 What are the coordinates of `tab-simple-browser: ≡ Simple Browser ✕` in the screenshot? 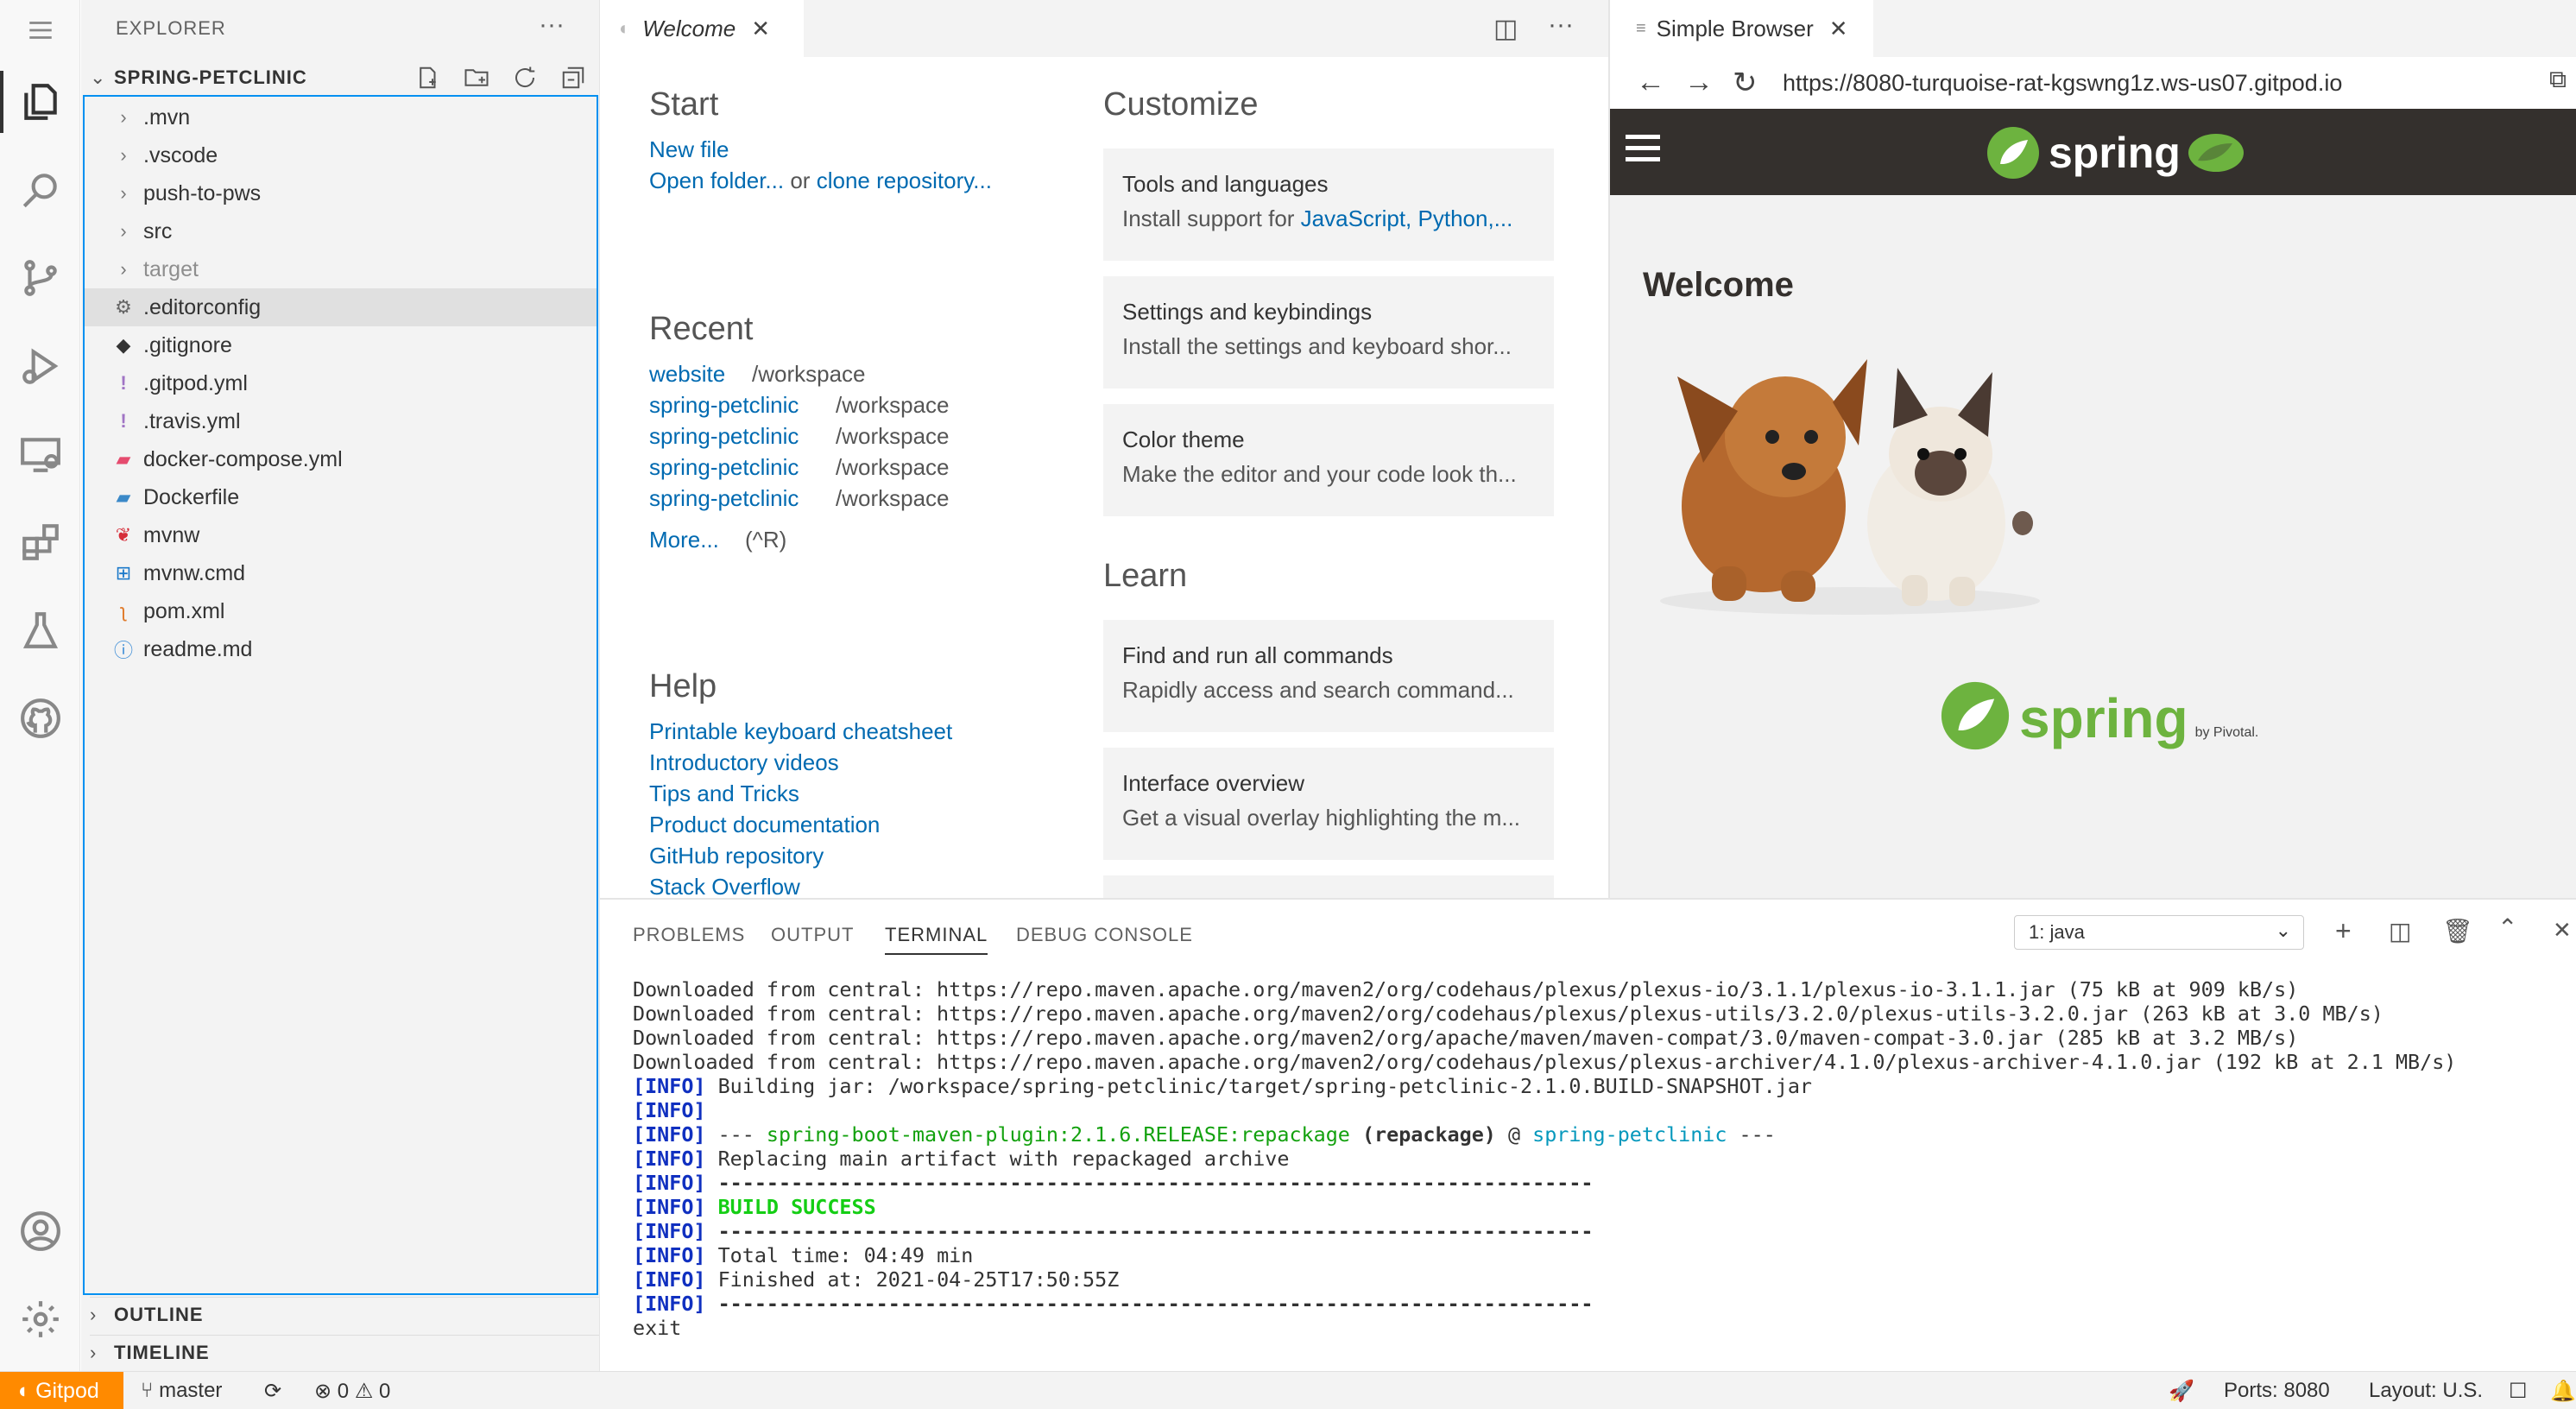 It's located at (1741, 29).